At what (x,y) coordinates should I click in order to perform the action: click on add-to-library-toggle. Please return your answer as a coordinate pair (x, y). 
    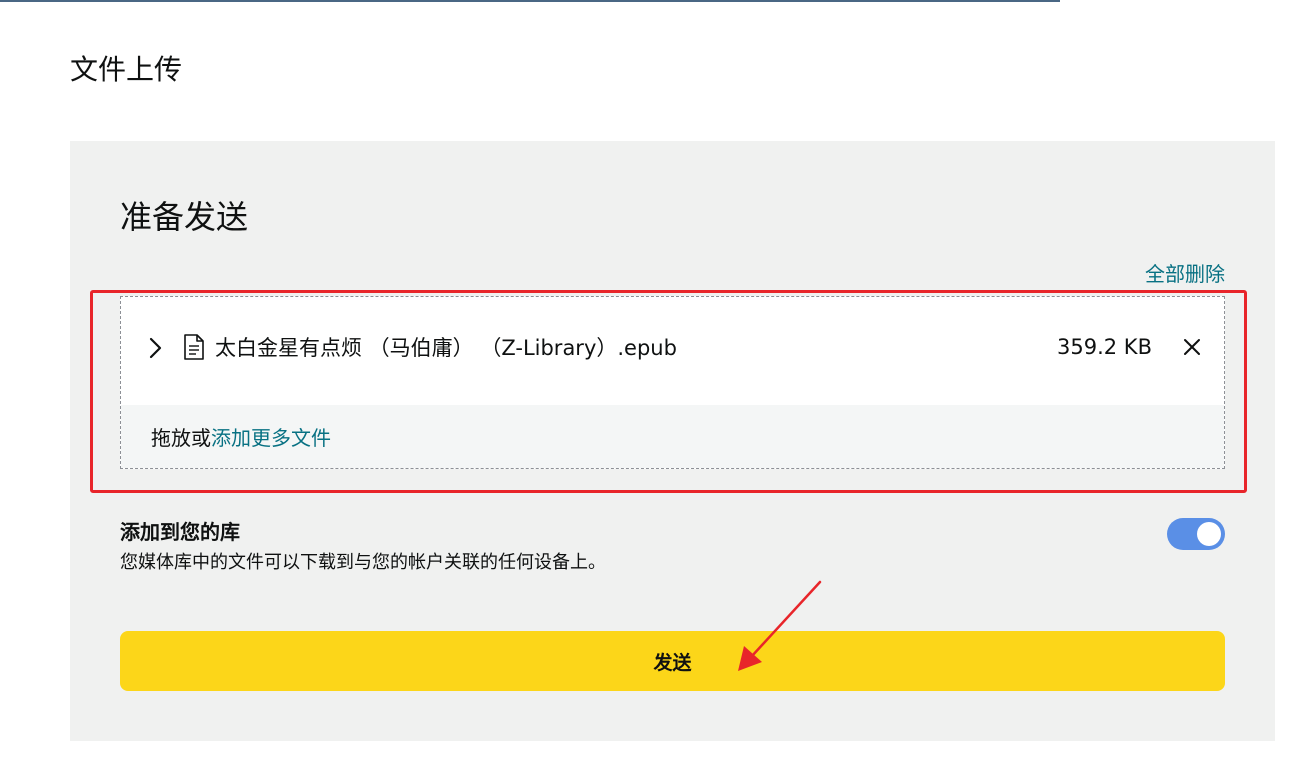
    Looking at the image, I should click on (1196, 534).